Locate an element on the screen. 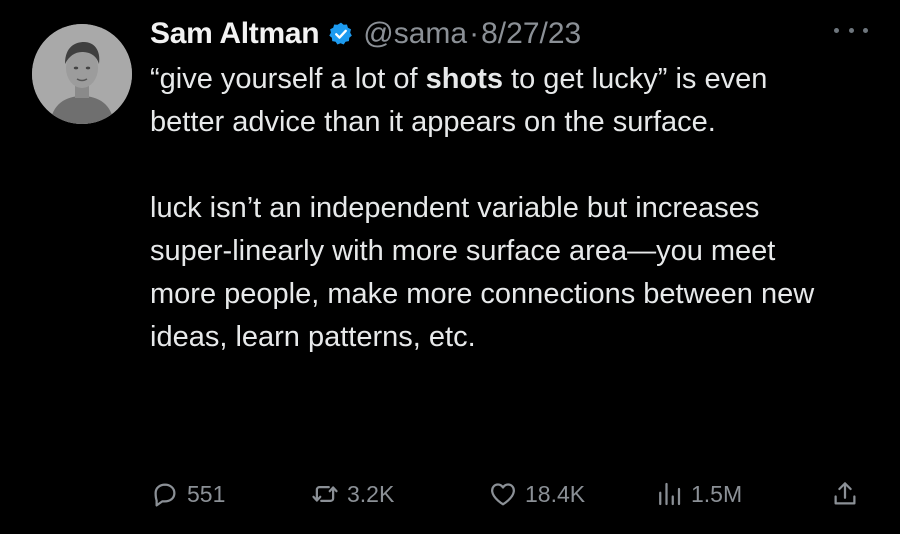 The image size is (900, 534). heart-icon is located at coordinates (503, 494).